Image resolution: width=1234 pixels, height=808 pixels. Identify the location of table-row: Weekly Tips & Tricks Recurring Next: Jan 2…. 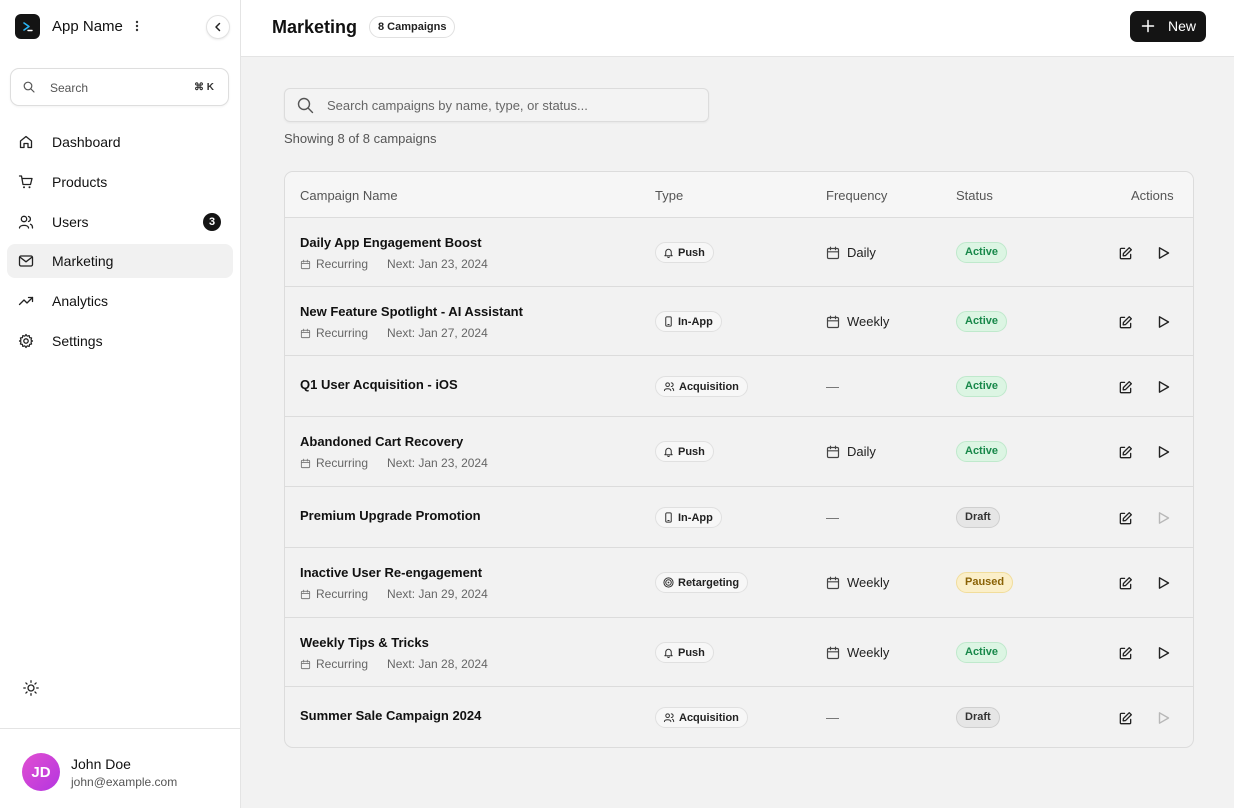
(739, 652).